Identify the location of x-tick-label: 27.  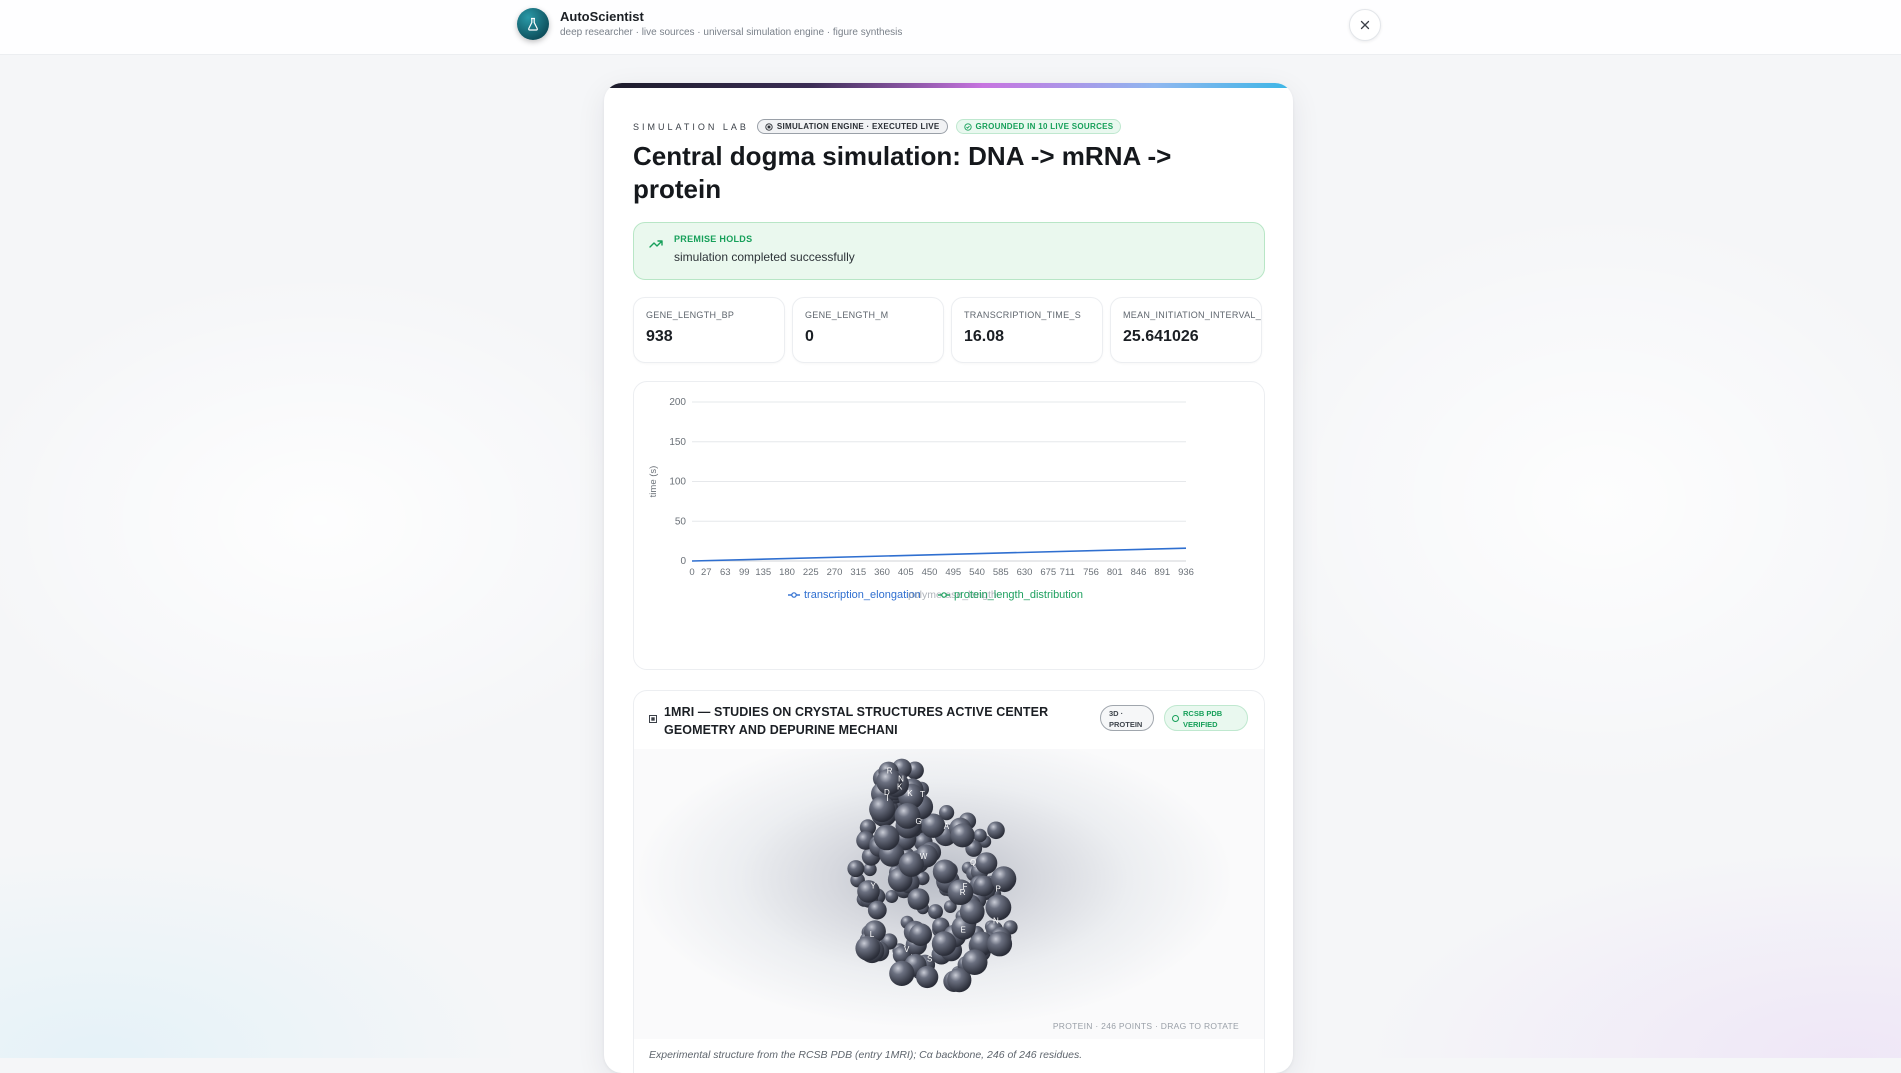
(706, 572).